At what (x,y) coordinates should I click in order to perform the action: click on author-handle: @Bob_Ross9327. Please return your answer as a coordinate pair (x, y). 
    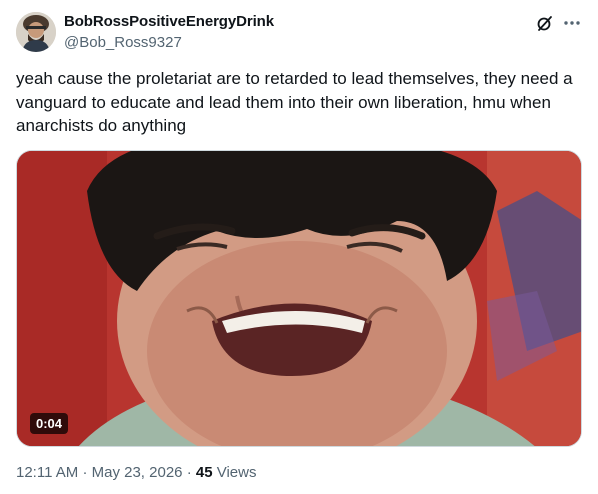
    Looking at the image, I should click on (123, 42).